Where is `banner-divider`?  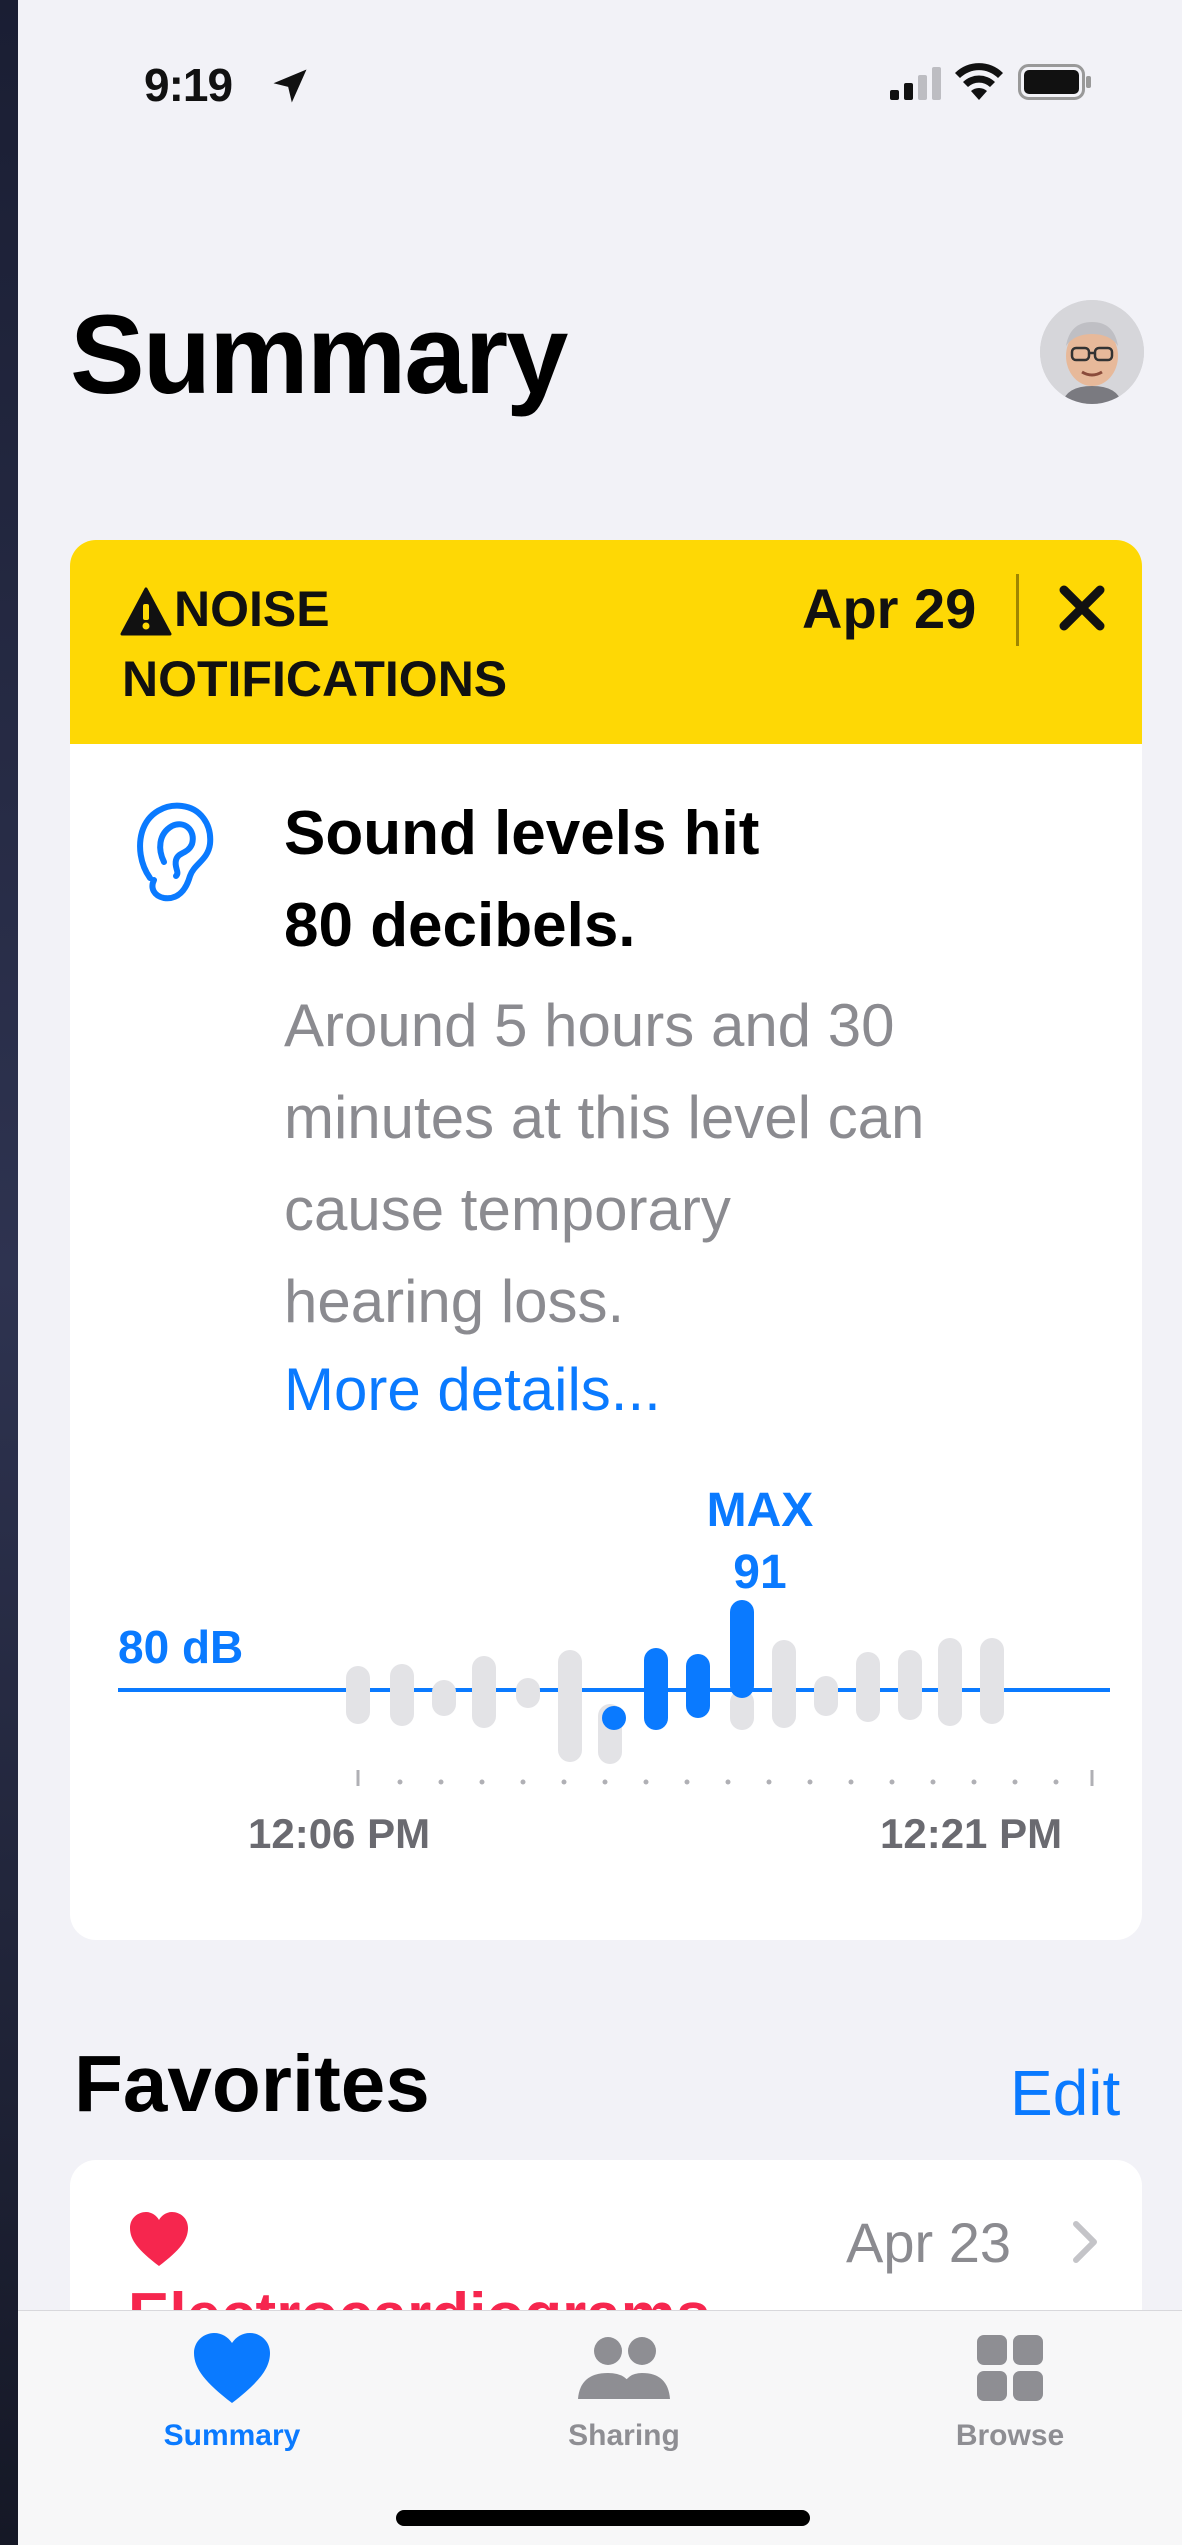
banner-divider is located at coordinates (1017, 610).